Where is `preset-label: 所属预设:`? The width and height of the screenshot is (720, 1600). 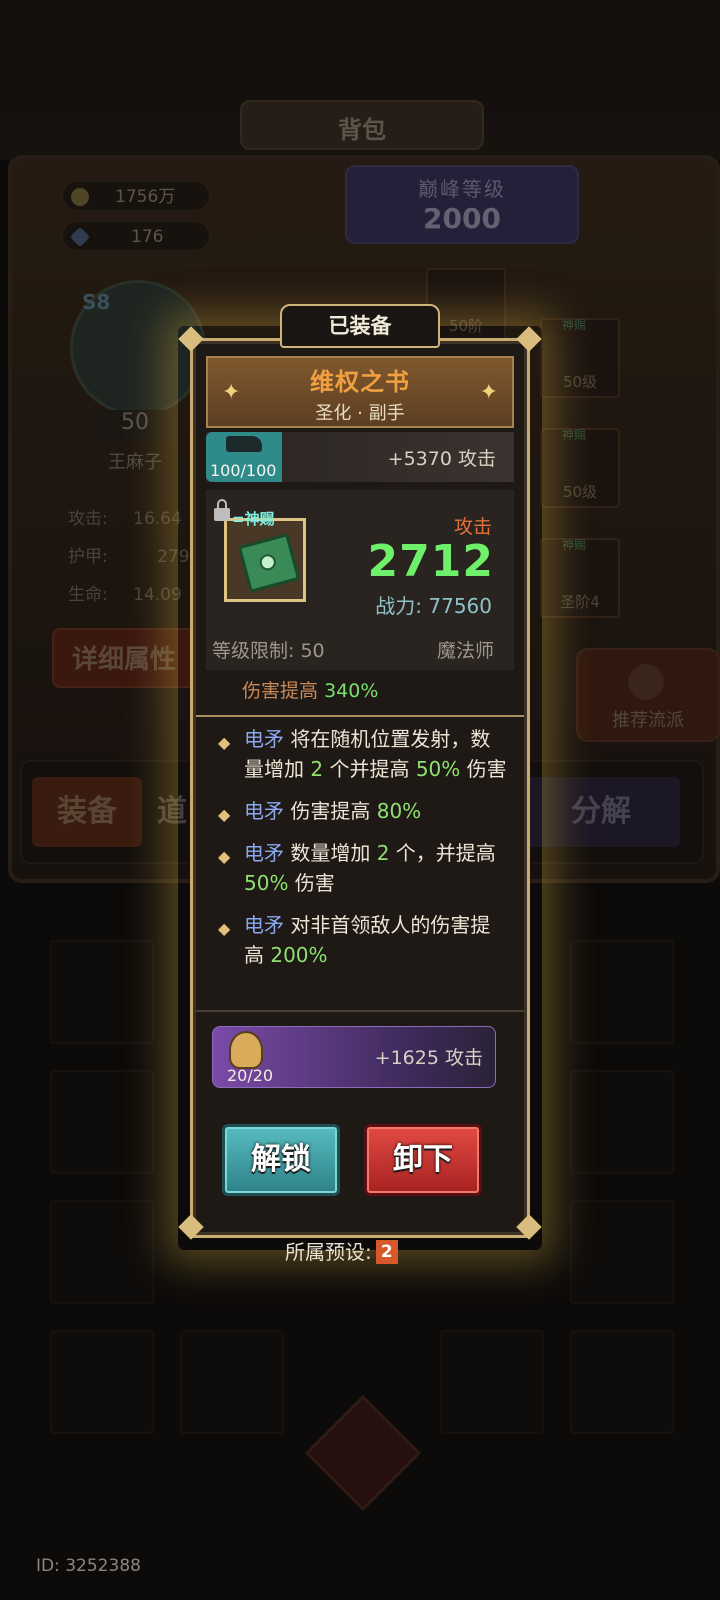
preset-label: 所属预设: is located at coordinates (328, 1252).